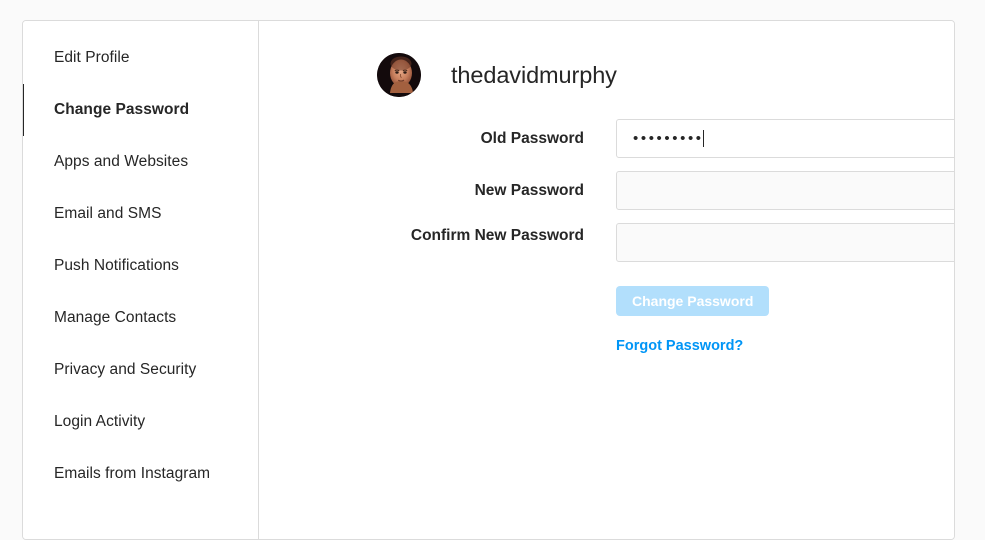 This screenshot has height=540, width=985. I want to click on forgot-password-row: Forgot Password?, so click(606, 346).